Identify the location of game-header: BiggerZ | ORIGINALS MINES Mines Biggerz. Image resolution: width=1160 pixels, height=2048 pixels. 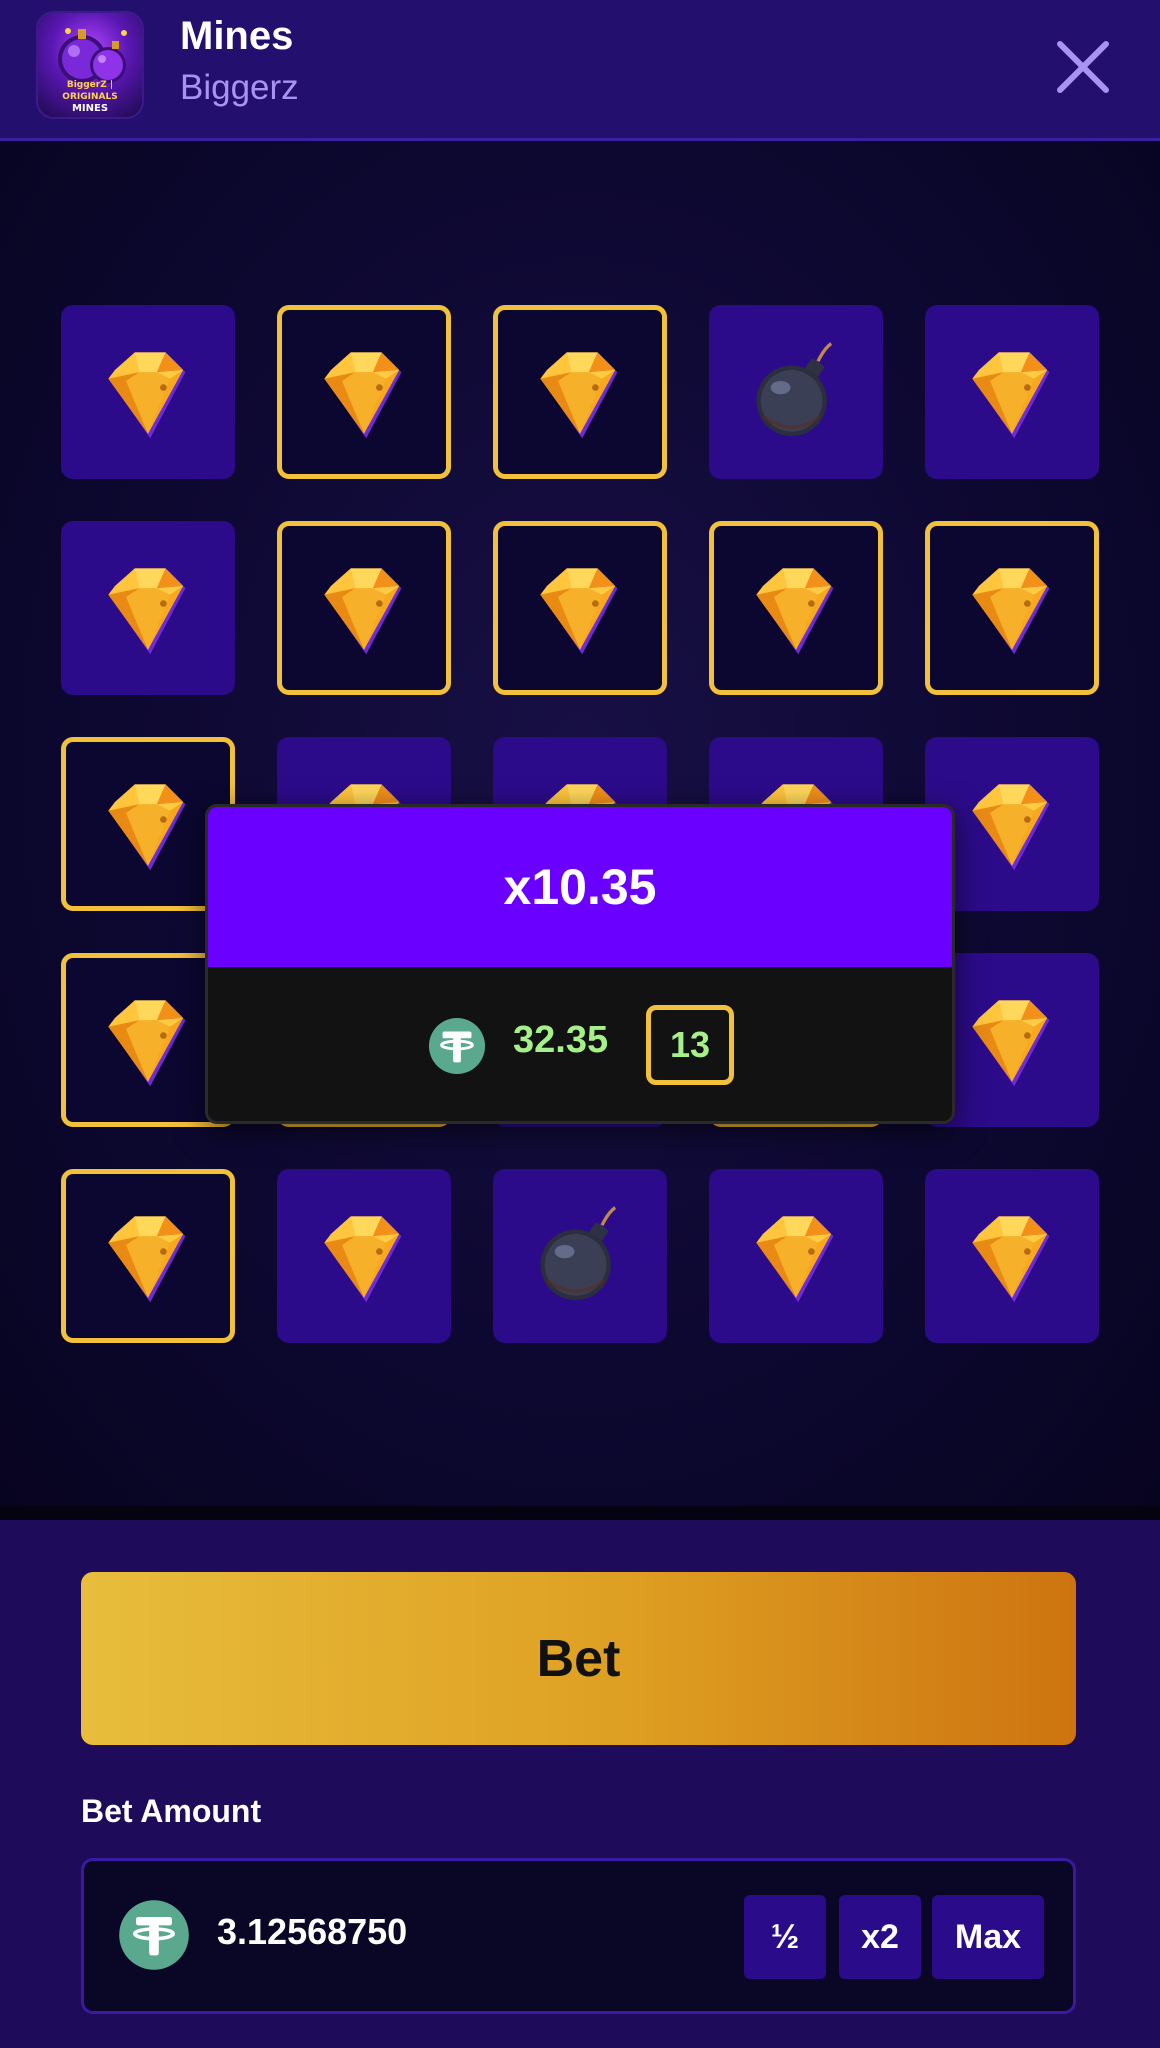
(580, 70).